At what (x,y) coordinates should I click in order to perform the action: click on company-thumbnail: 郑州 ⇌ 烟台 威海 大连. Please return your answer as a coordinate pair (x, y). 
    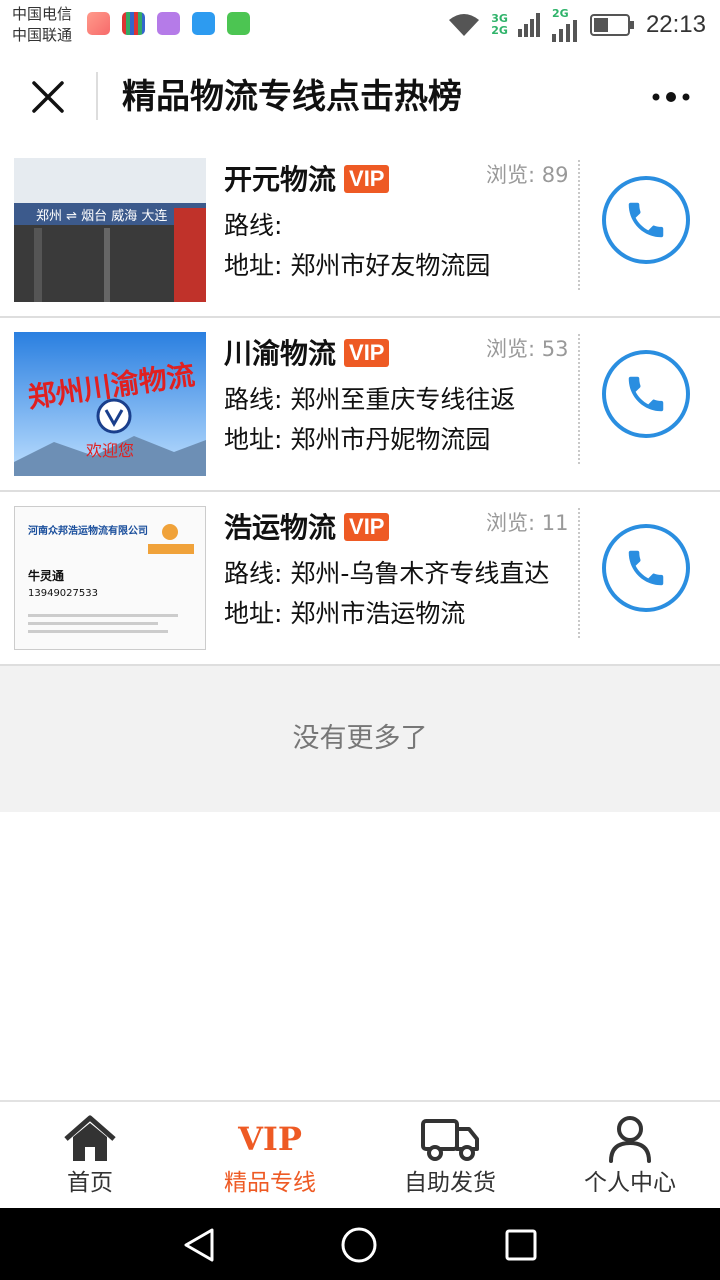
    Looking at the image, I should click on (110, 230).